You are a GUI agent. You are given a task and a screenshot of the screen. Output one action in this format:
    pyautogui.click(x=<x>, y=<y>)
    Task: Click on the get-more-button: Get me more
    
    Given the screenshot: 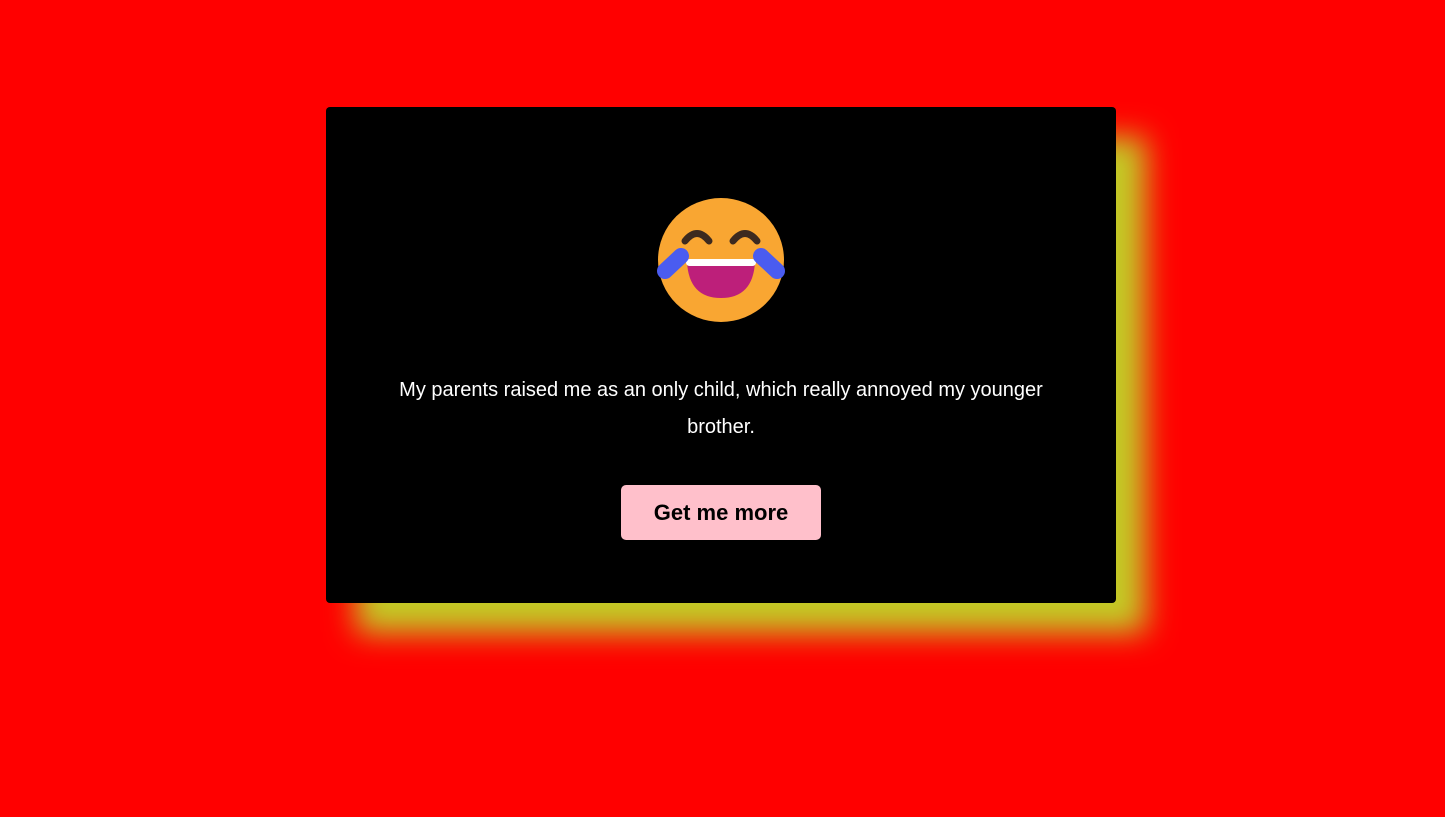 What is the action you would take?
    pyautogui.click(x=721, y=512)
    